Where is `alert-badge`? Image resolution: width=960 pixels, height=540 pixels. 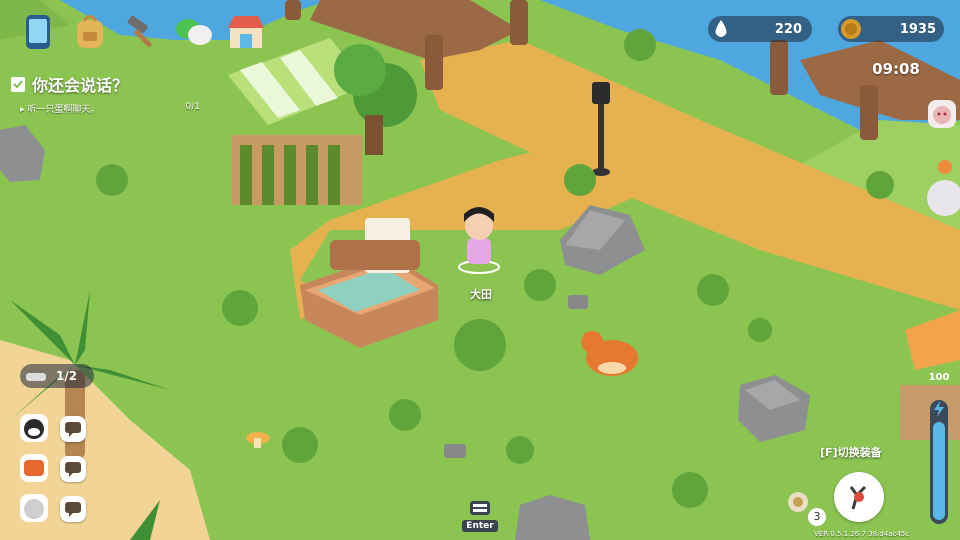 alert-badge is located at coordinates (945, 167).